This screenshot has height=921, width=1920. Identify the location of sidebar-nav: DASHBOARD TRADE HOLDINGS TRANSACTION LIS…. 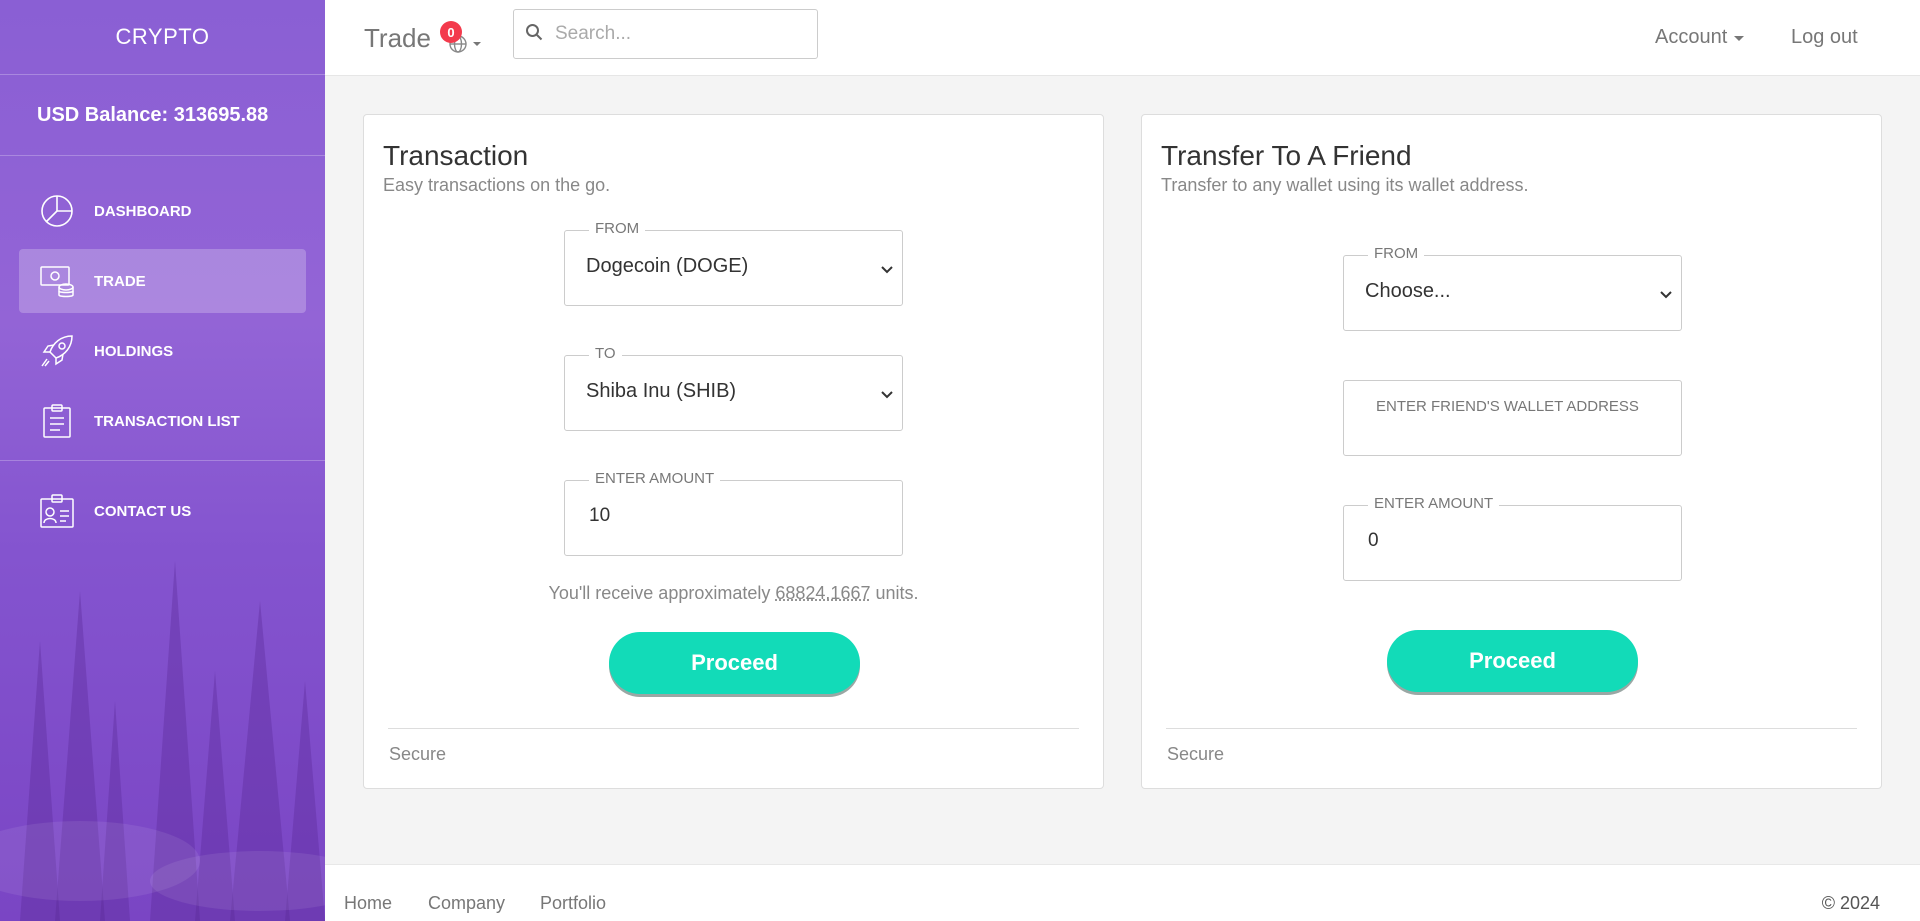
(162, 349).